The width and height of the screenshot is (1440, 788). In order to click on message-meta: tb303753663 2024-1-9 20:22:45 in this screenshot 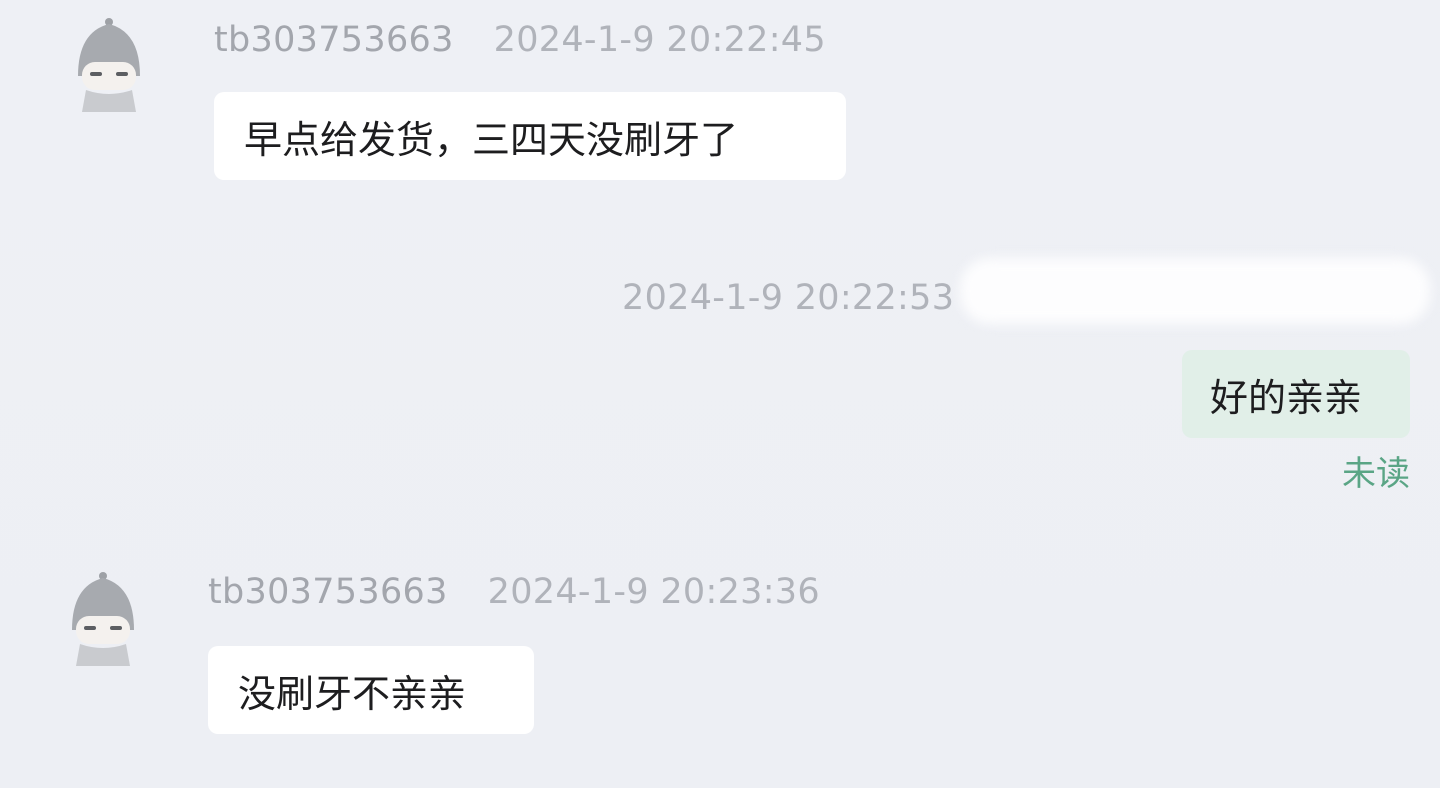, I will do `click(520, 40)`.